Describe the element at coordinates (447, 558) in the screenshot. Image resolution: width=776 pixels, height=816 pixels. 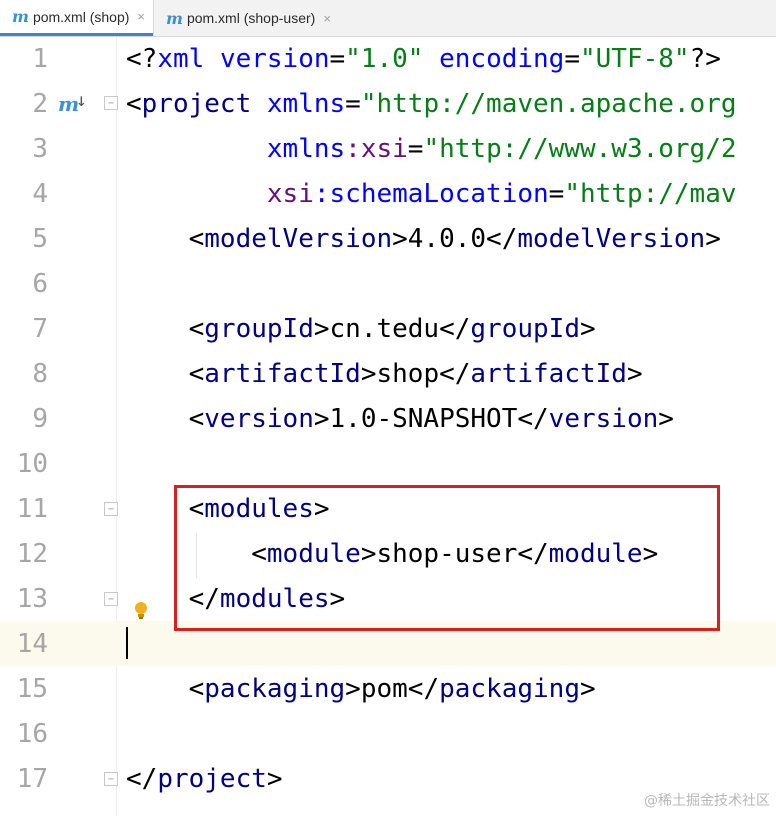
I see `modules-highlight-annotation` at that location.